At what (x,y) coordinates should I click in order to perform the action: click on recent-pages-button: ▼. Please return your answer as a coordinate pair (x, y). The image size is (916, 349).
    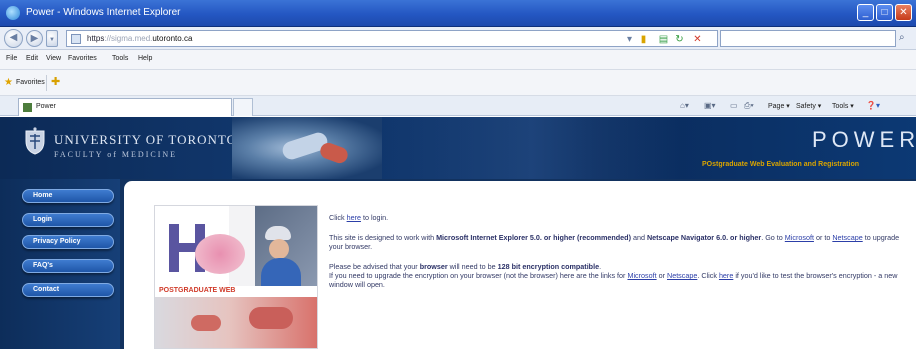
    Looking at the image, I should click on (52, 38).